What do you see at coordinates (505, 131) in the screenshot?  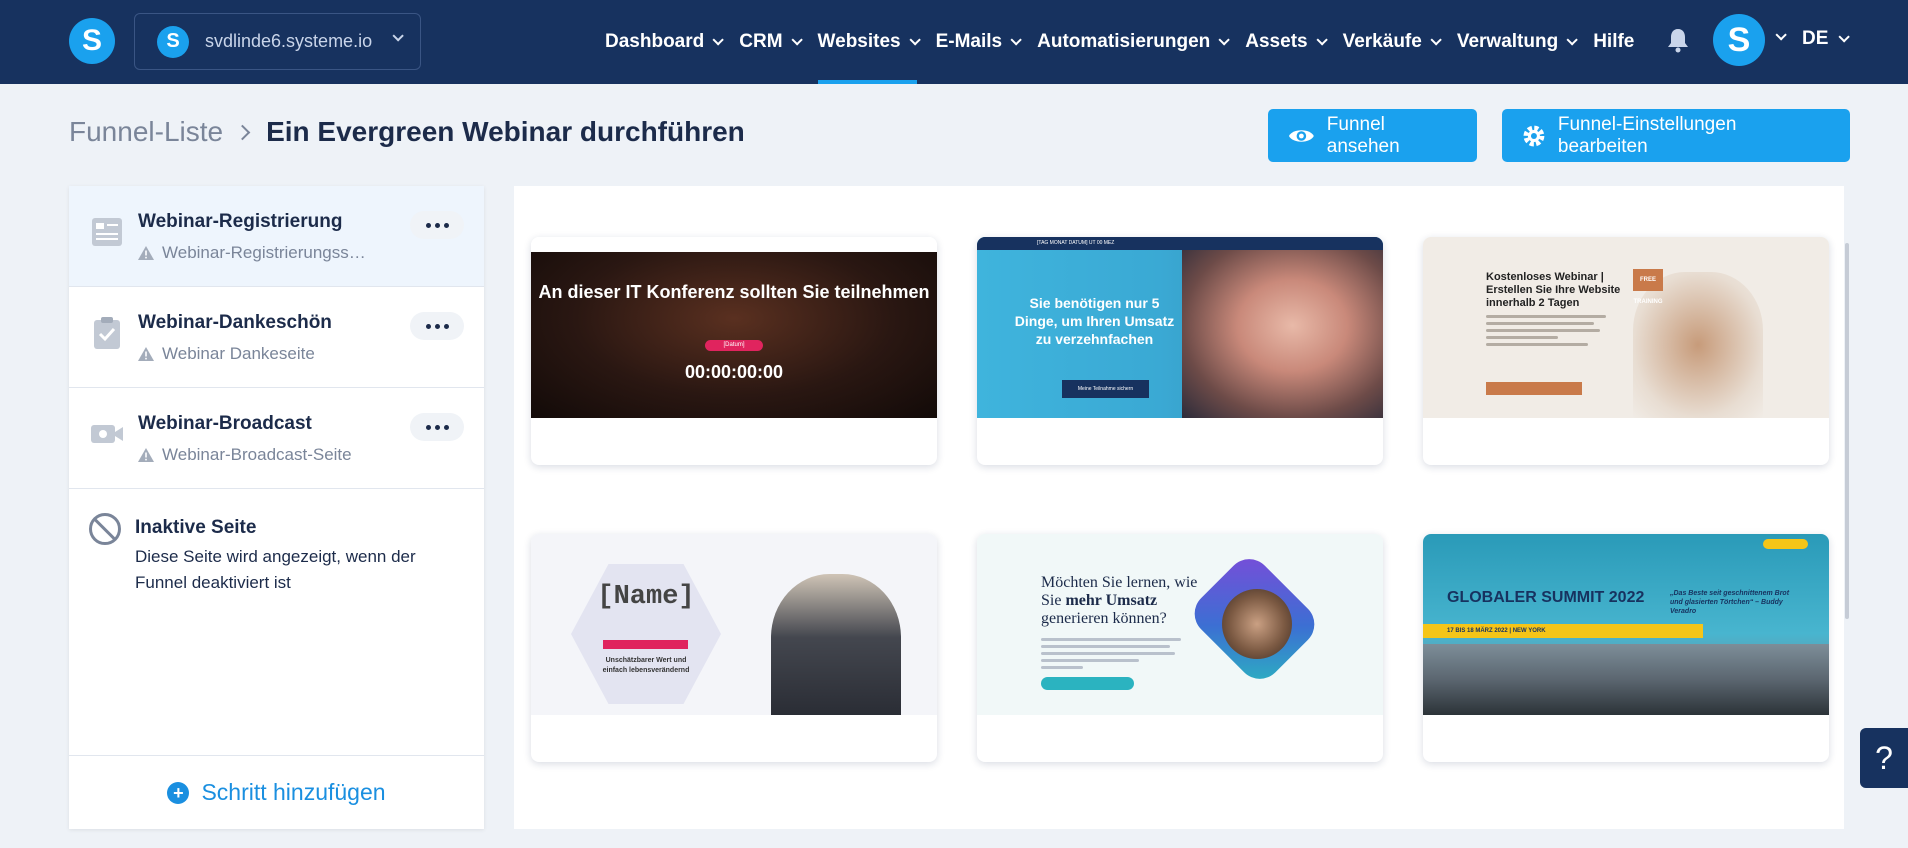 I see `page-title: Ein Evergreen Webinar durchführen` at bounding box center [505, 131].